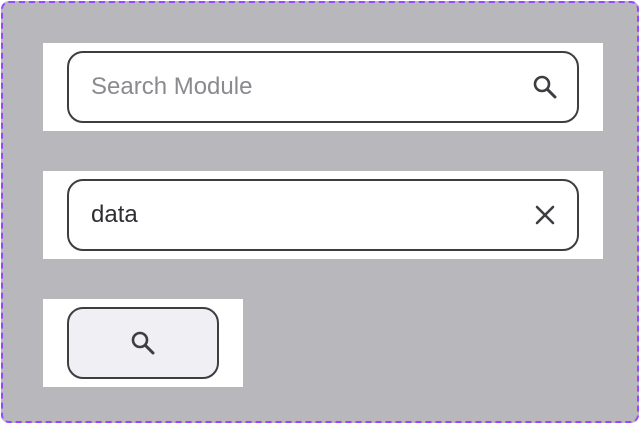 The height and width of the screenshot is (424, 640). What do you see at coordinates (172, 86) in the screenshot?
I see `search-placeholder: Search Module` at bounding box center [172, 86].